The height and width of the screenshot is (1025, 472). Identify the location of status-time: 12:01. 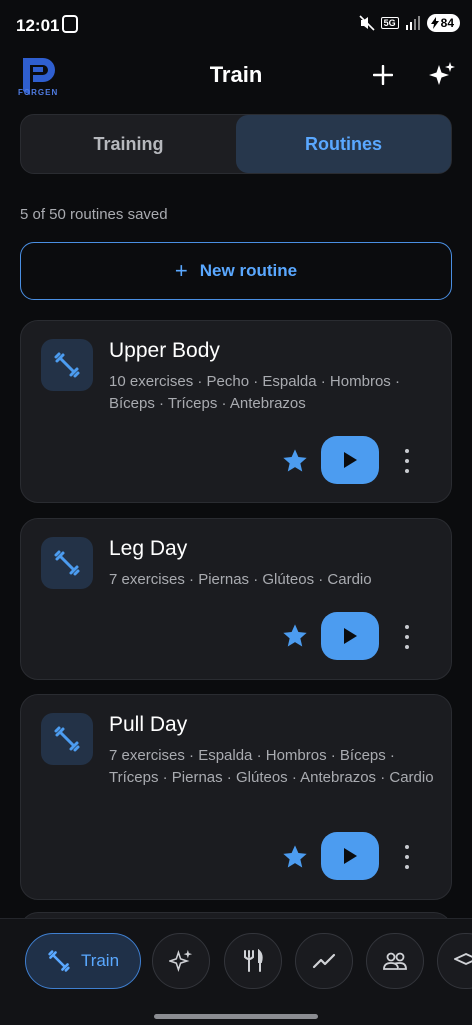
(38, 25).